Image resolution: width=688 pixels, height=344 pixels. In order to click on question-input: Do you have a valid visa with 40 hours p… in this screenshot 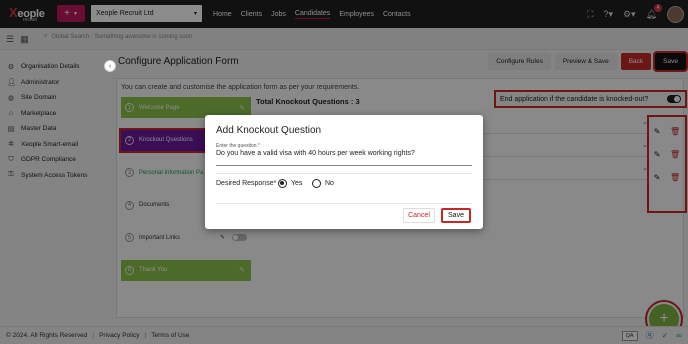, I will do `click(344, 158)`.